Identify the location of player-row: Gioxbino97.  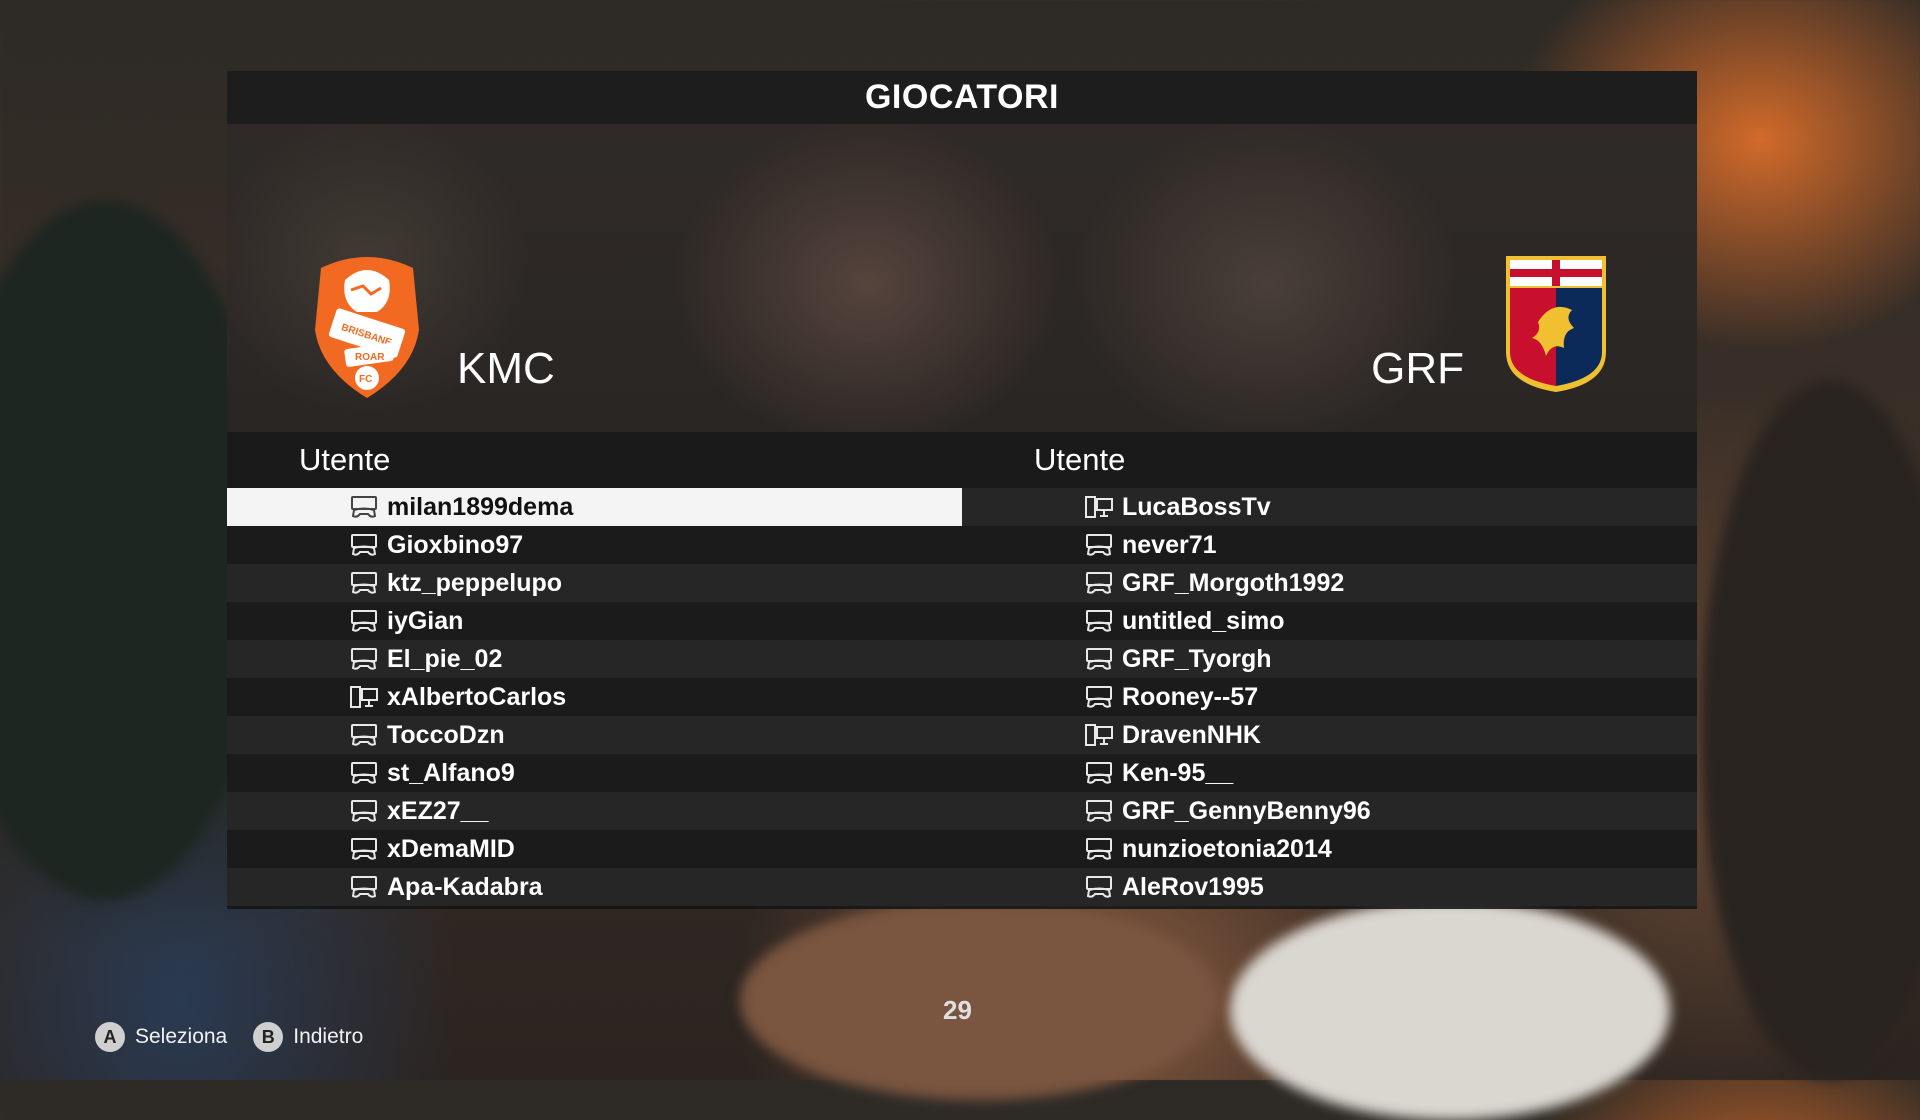
(594, 545).